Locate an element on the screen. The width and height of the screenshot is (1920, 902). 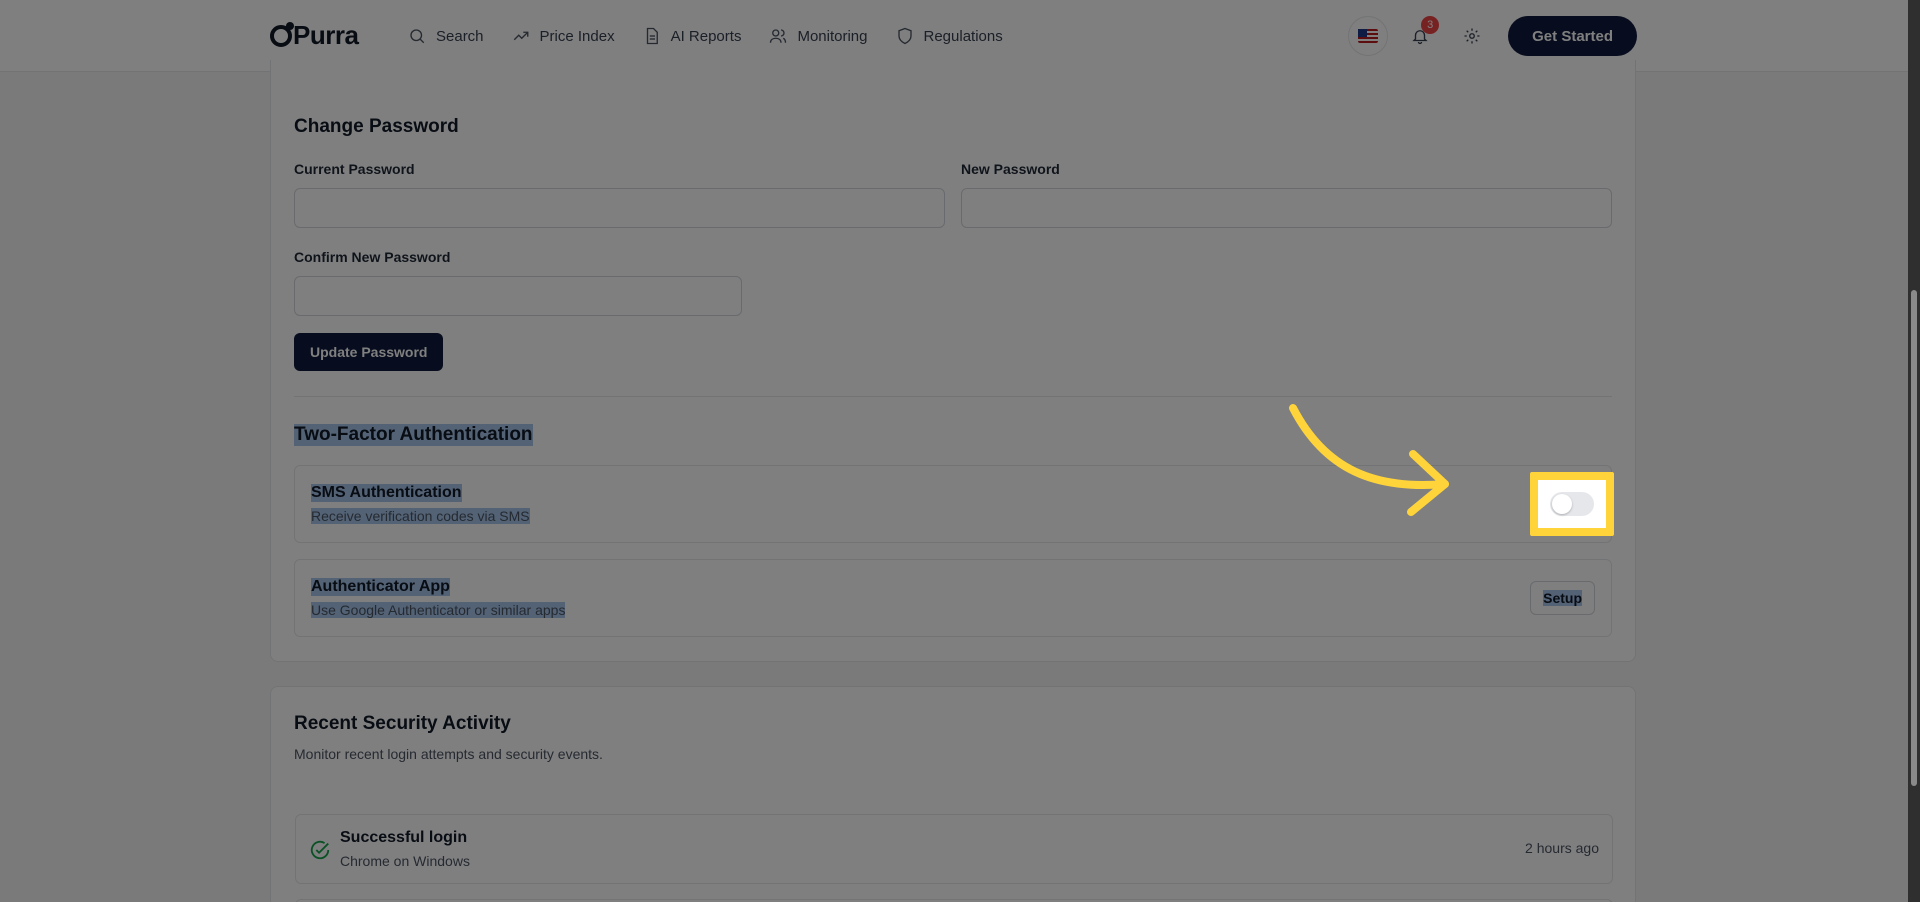
page-scrollbar is located at coordinates (1914, 451).